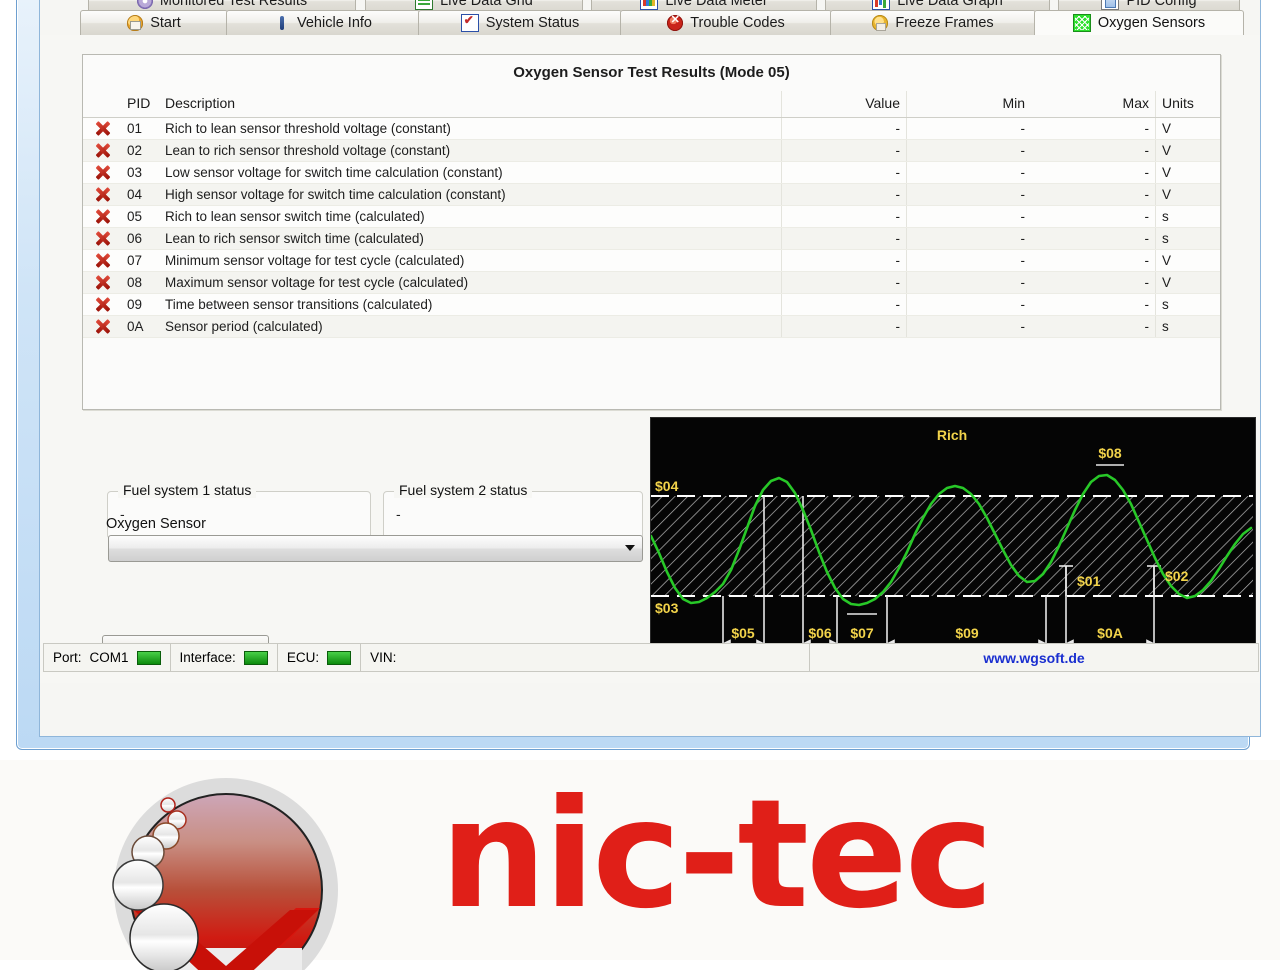  What do you see at coordinates (667, 608) in the screenshot?
I see `annotation-threshold-low: $03` at bounding box center [667, 608].